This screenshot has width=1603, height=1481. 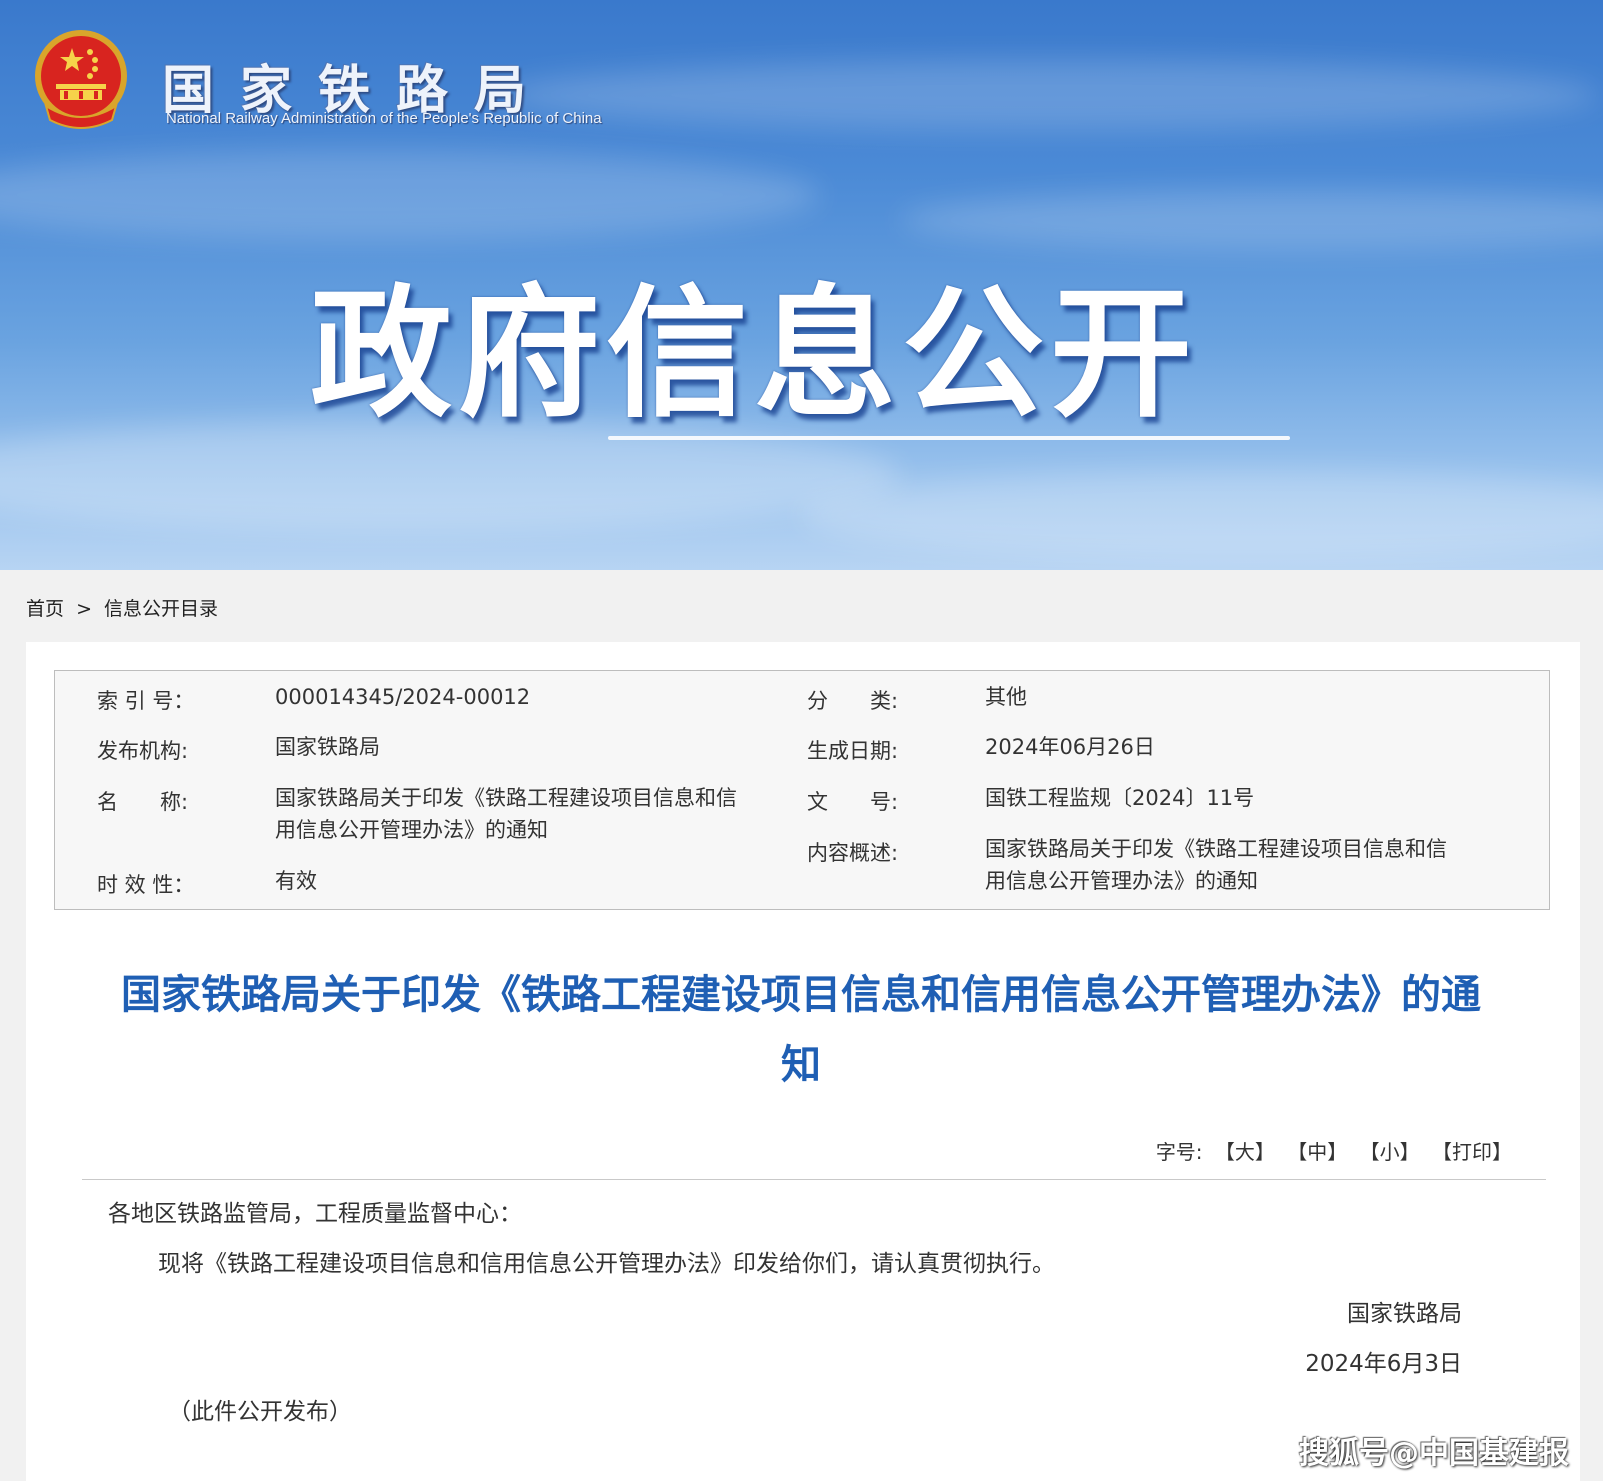 What do you see at coordinates (1245, 1152) in the screenshot?
I see `font-large-button: 【大】` at bounding box center [1245, 1152].